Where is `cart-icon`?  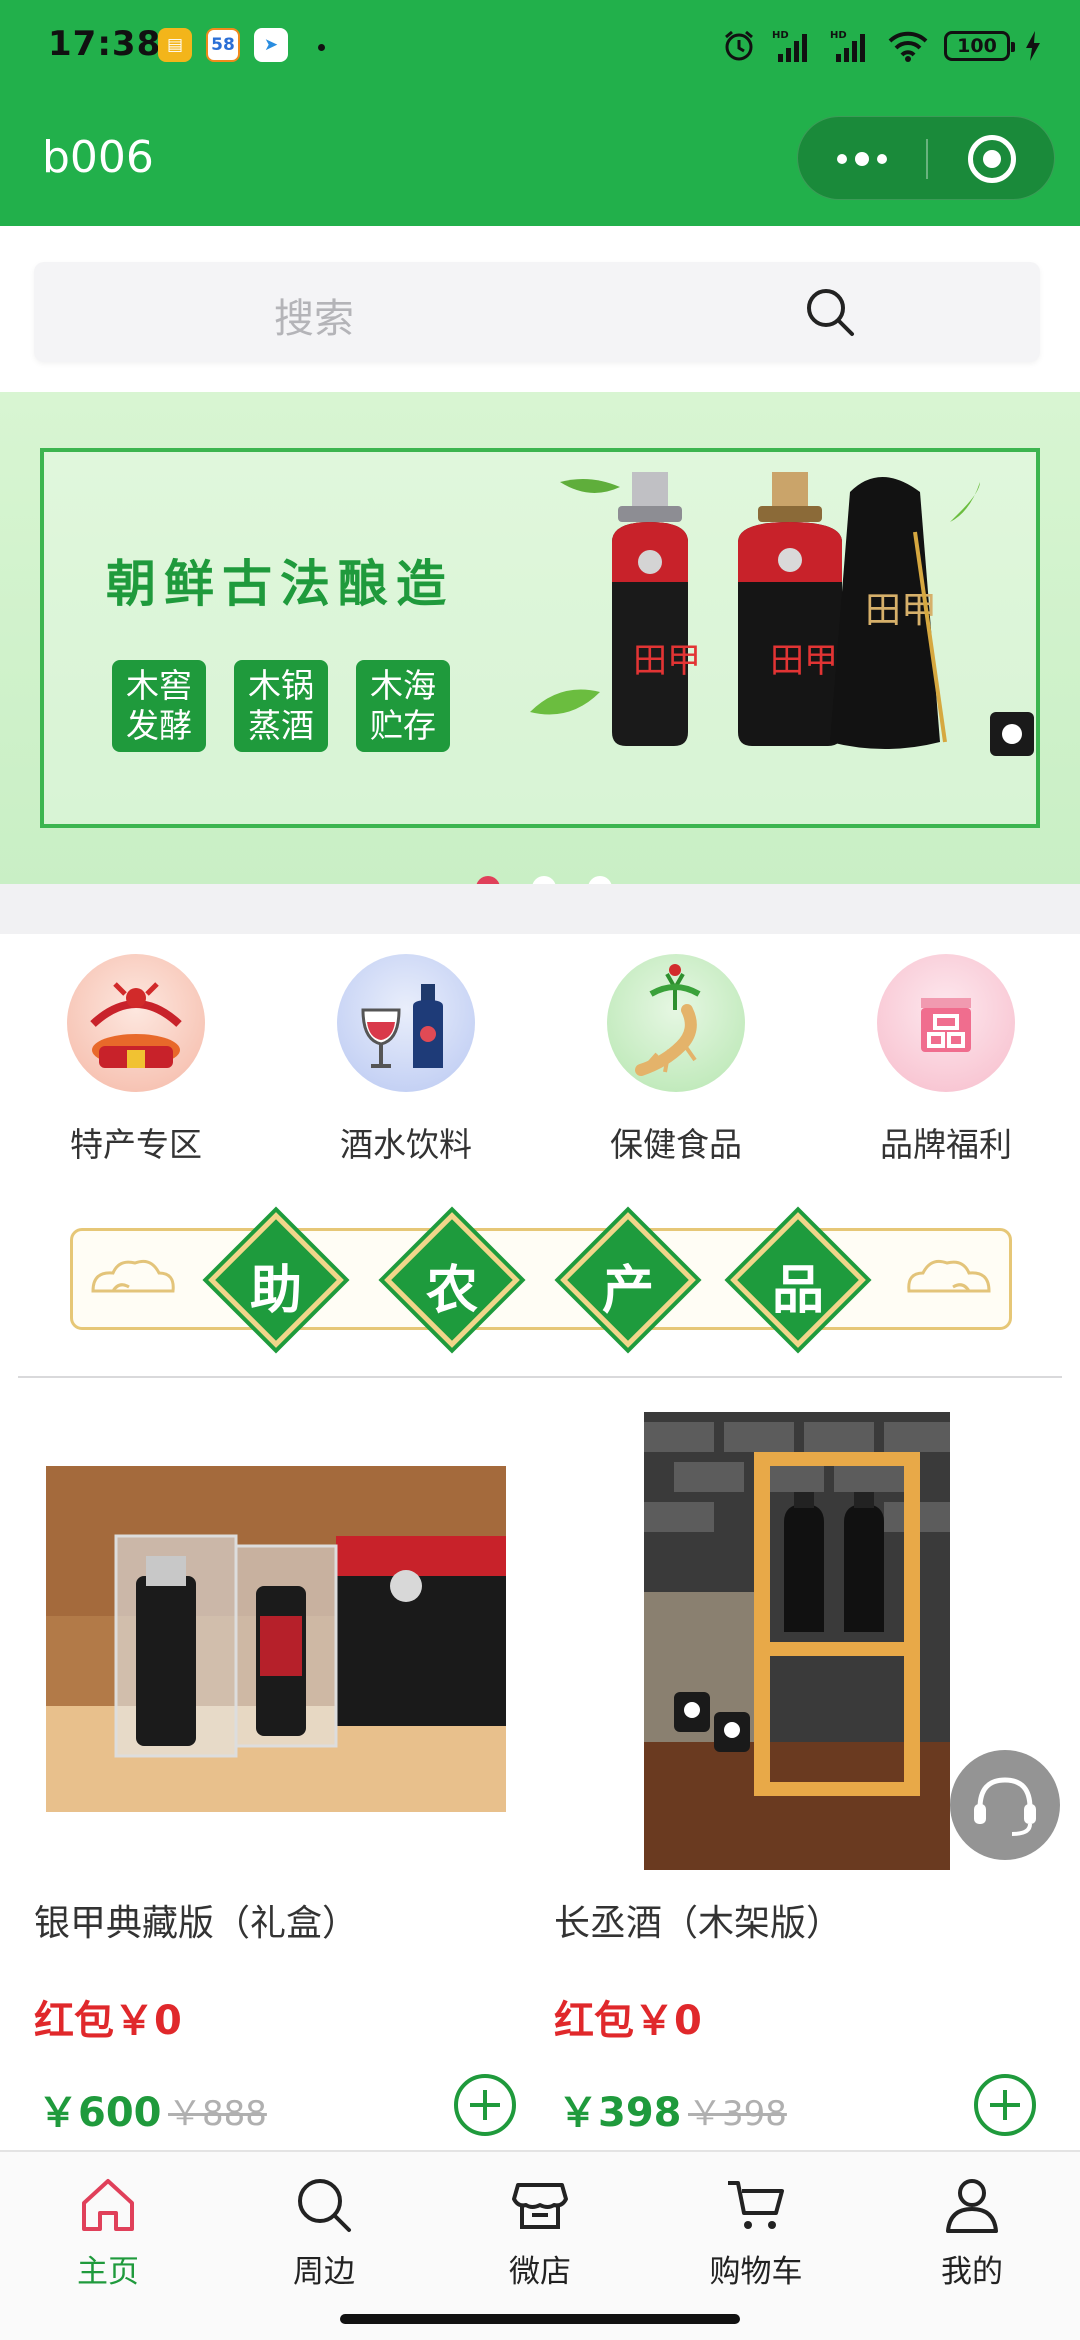
cart-icon is located at coordinates (756, 2205).